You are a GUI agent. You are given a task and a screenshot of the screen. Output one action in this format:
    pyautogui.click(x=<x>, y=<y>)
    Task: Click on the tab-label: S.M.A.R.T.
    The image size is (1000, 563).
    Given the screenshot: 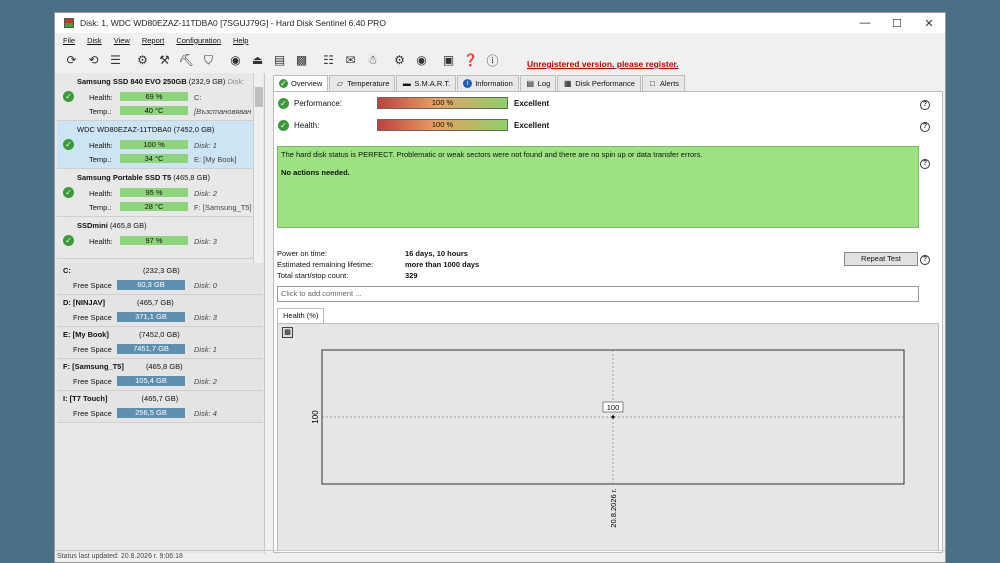 What is the action you would take?
    pyautogui.click(x=432, y=83)
    